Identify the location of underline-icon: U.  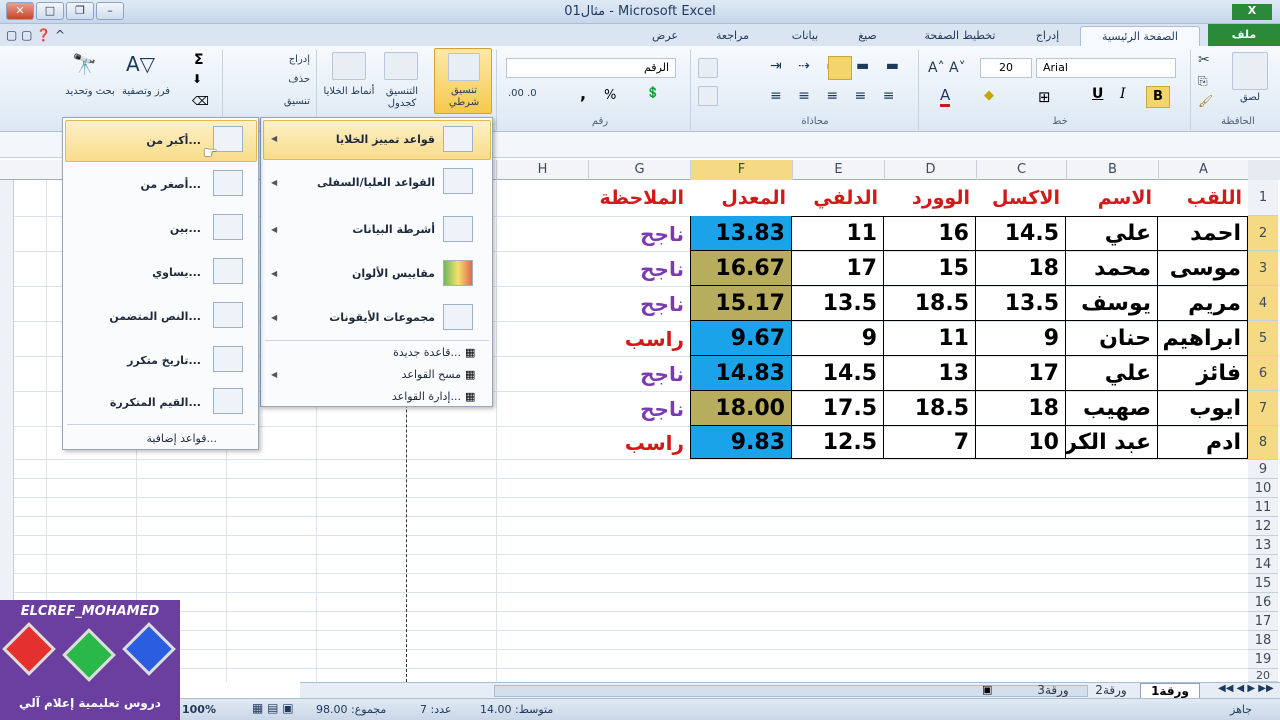
(1097, 94).